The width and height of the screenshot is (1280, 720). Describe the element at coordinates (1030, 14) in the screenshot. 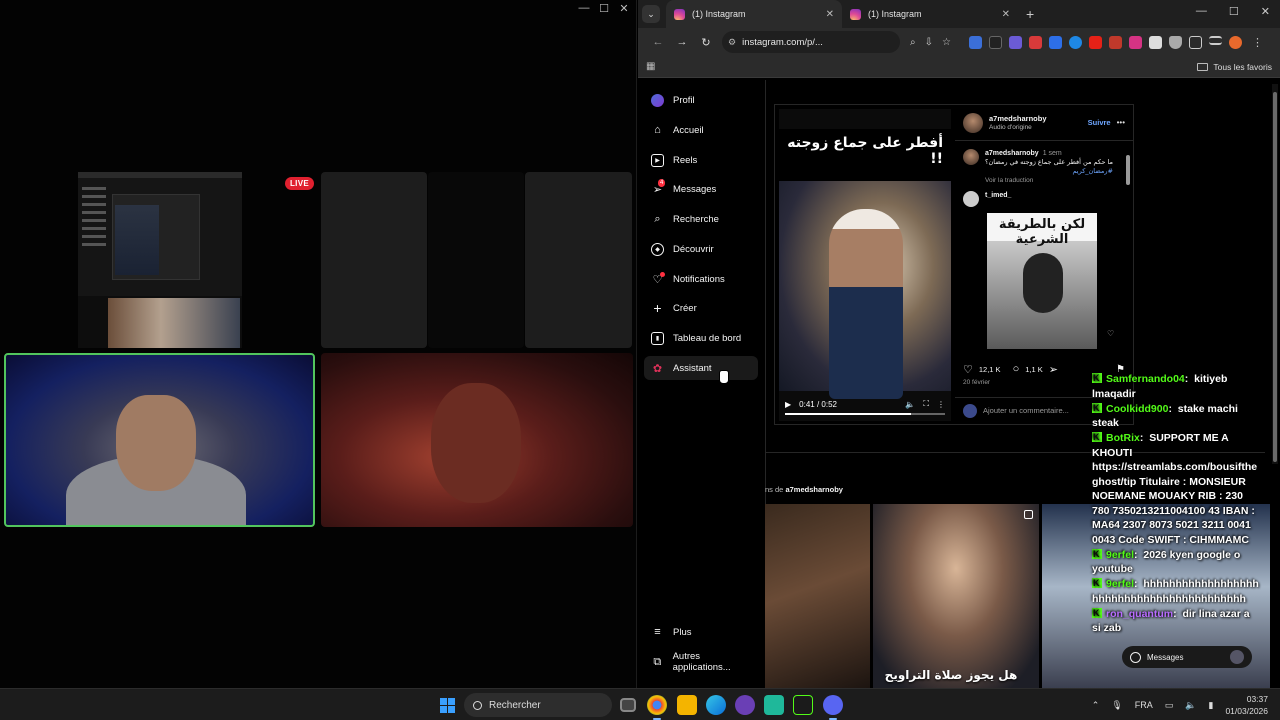

I see `new-tab-button: +` at that location.